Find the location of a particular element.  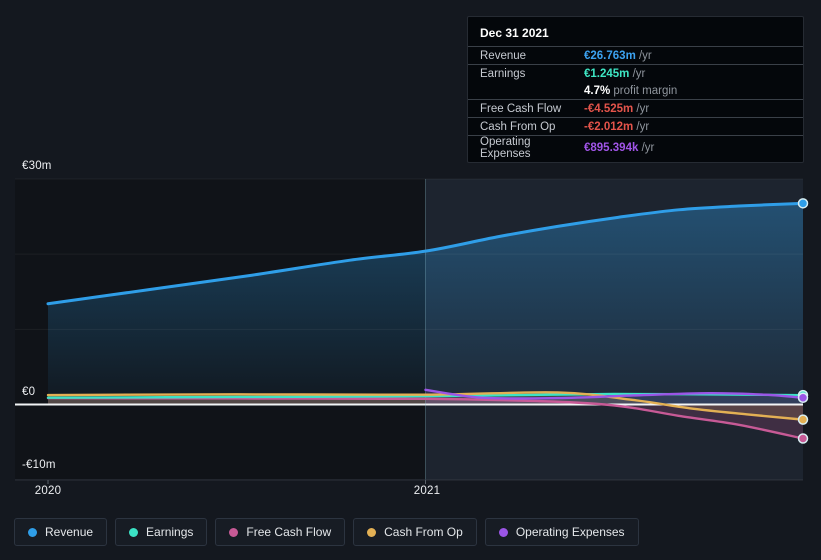

legend-label: Operating Expenses is located at coordinates (570, 532).